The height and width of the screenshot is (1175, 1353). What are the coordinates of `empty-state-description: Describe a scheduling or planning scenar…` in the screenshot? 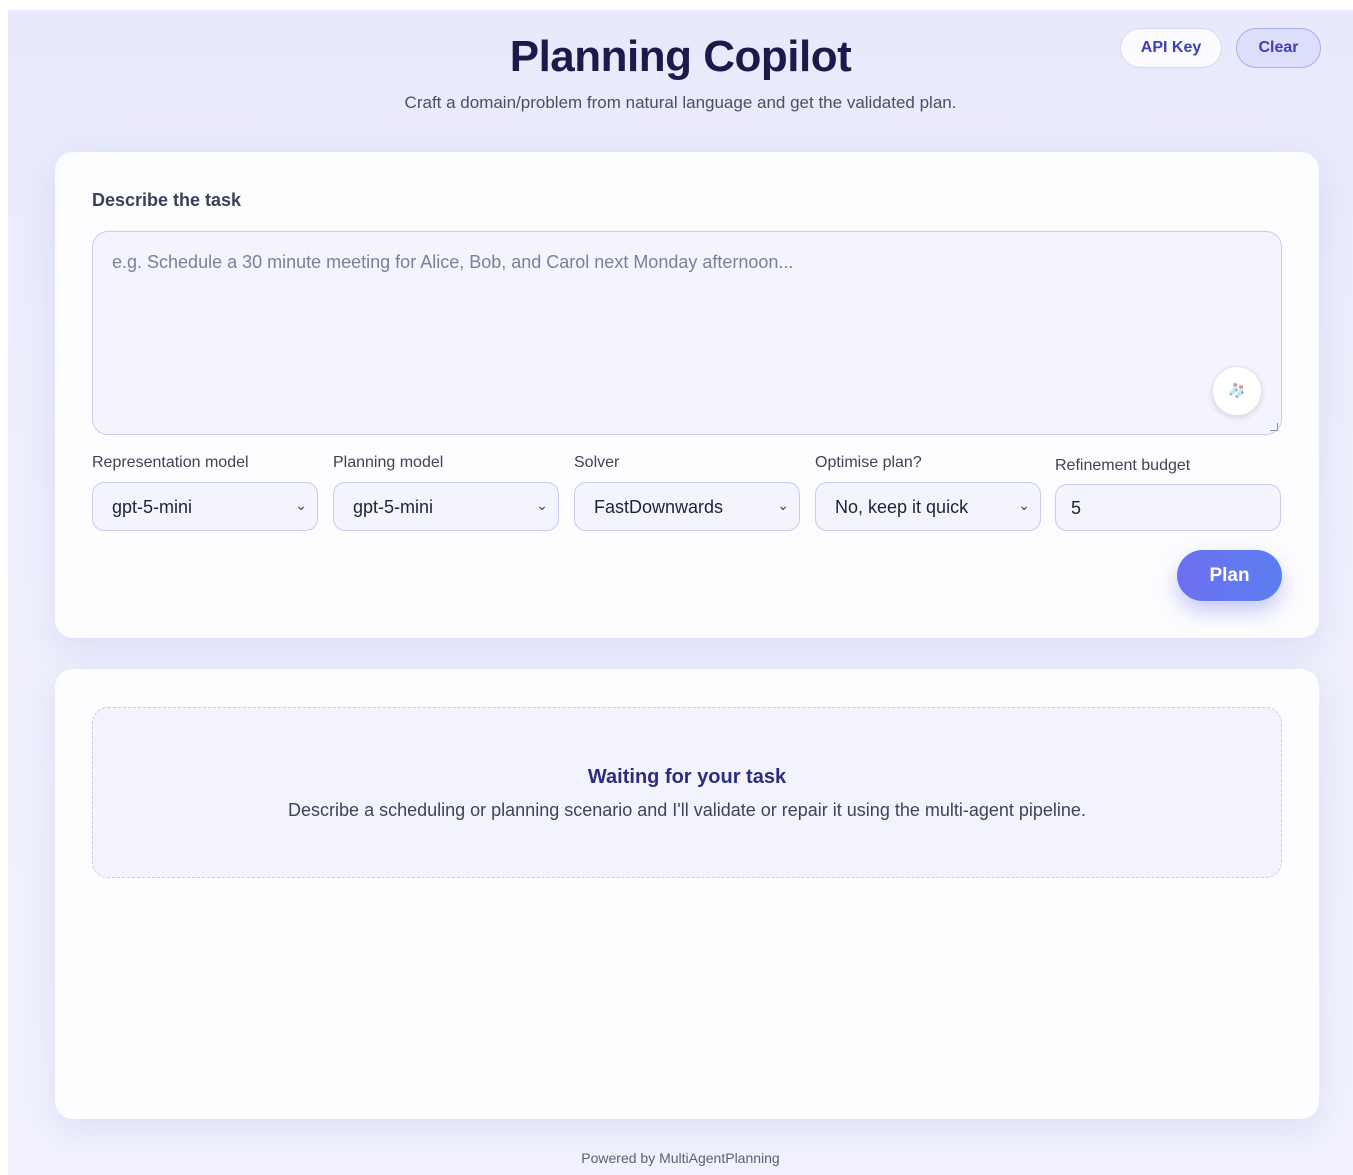 It's located at (687, 810).